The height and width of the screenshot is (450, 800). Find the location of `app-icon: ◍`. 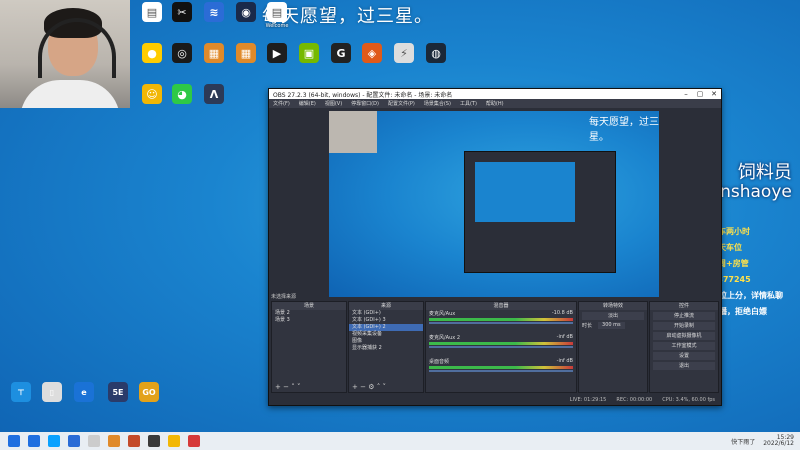

app-icon: ◍ is located at coordinates (436, 53).